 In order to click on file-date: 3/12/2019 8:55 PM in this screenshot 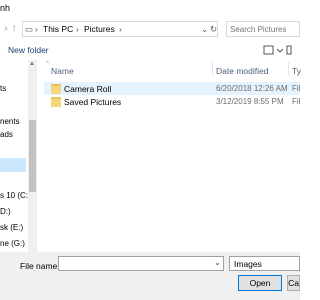, I will do `click(250, 101)`.